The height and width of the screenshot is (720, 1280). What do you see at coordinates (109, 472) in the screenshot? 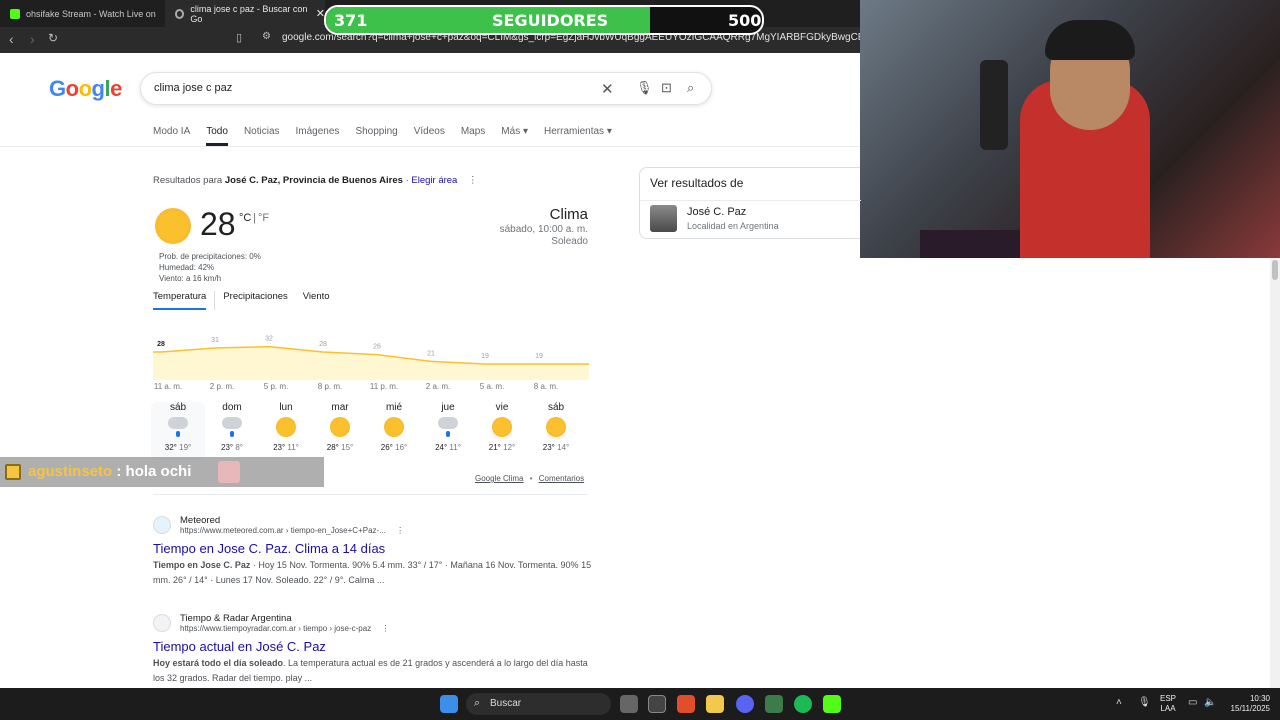
I see `chat-line: agustinseto : hola ochi` at bounding box center [109, 472].